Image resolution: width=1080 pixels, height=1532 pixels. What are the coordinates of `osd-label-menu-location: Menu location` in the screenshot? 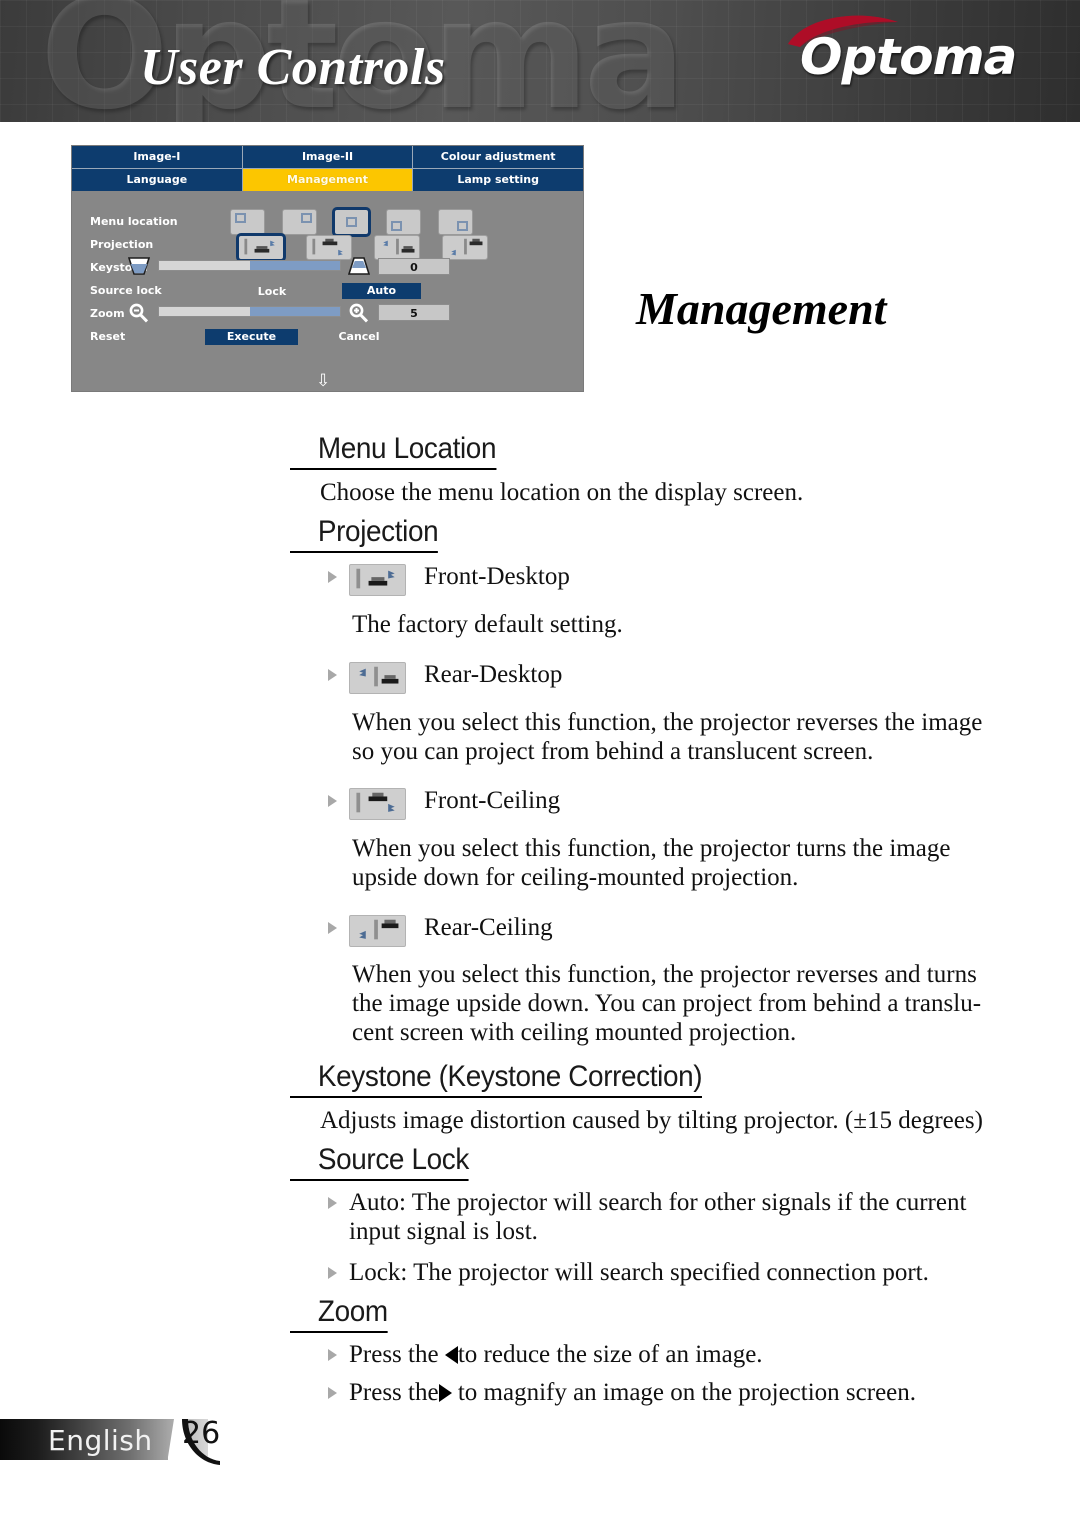 It's located at (134, 221).